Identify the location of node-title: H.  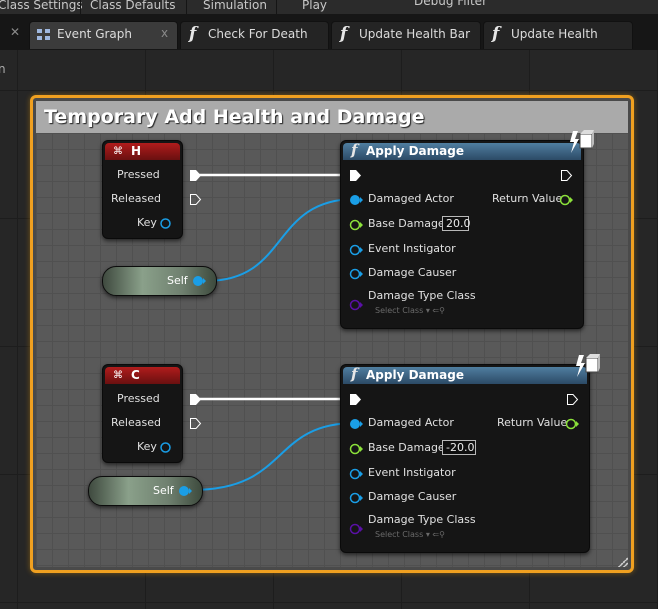
(136, 151).